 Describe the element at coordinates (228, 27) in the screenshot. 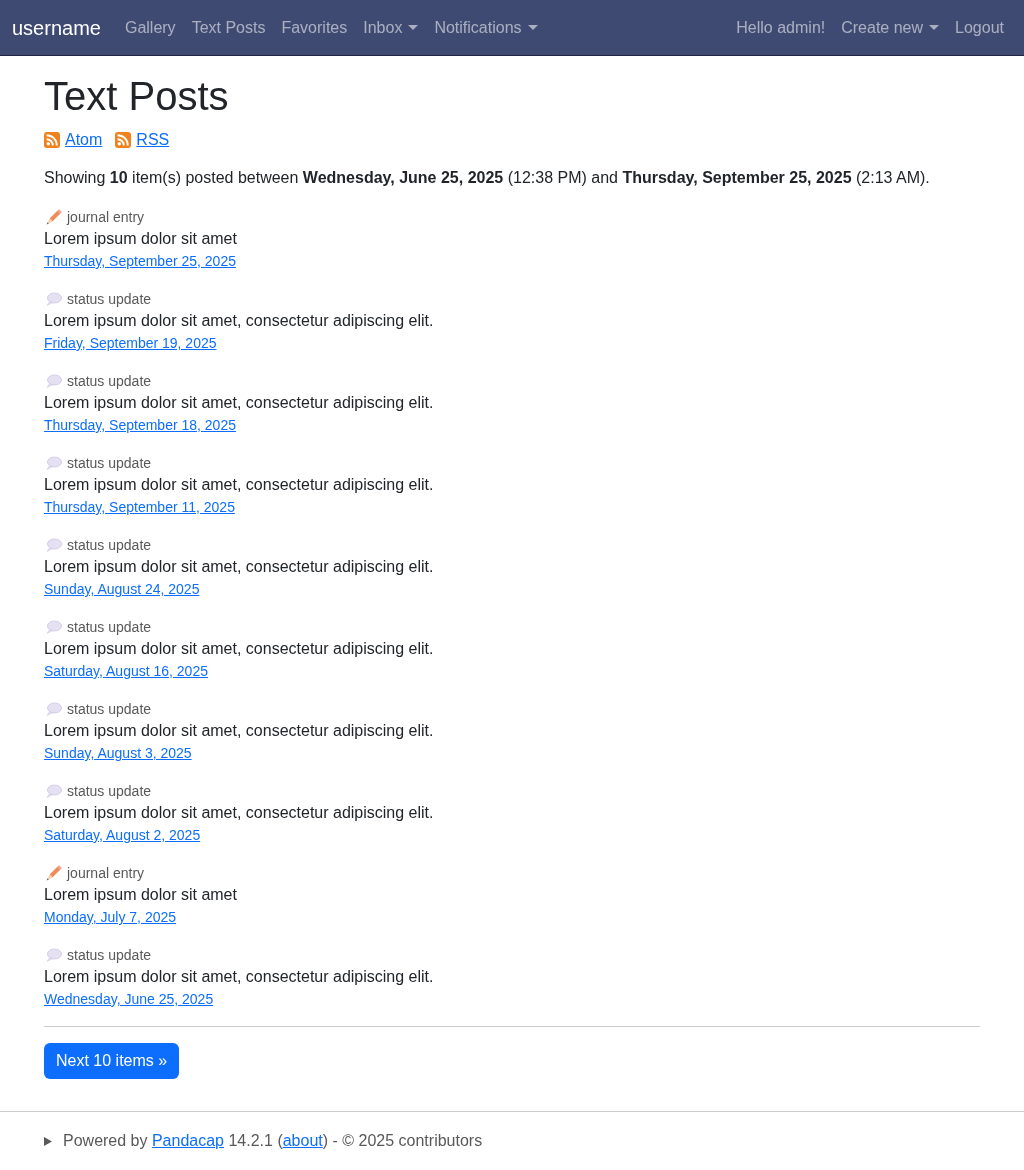

I see `nav-link: Text Posts` at that location.